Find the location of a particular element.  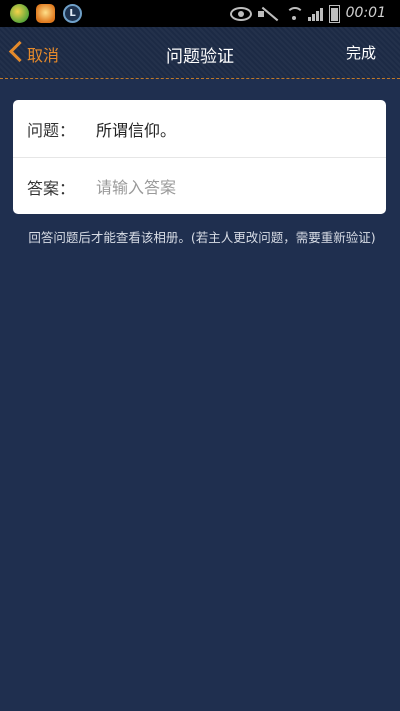

question-text: 所谓信仰。 is located at coordinates (136, 130).